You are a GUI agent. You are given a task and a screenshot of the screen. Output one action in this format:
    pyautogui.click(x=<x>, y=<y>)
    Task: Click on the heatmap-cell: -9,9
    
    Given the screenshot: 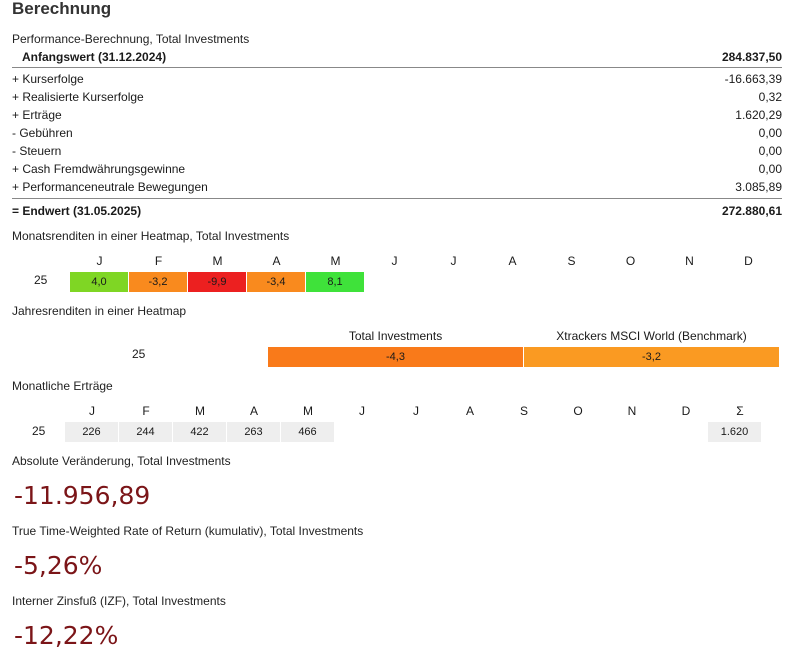 What is the action you would take?
    pyautogui.click(x=217, y=282)
    